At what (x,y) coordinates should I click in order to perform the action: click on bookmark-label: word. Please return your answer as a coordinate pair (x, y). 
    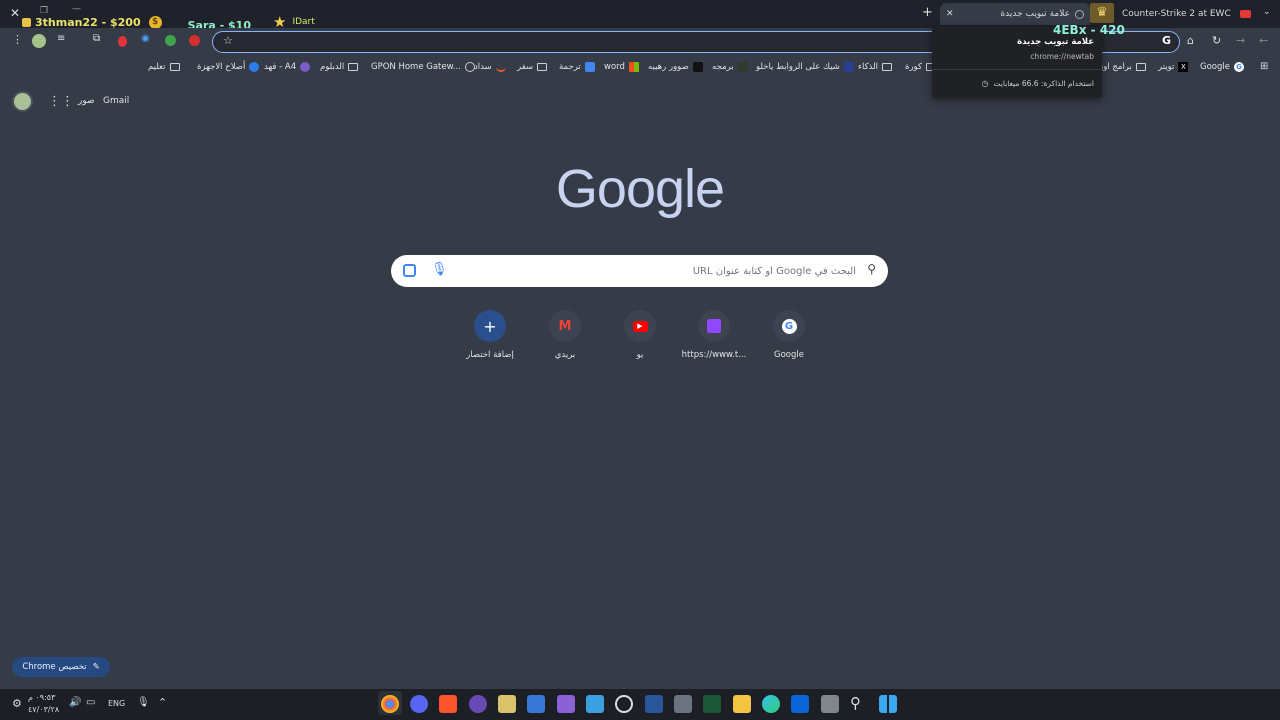
    Looking at the image, I should click on (614, 67).